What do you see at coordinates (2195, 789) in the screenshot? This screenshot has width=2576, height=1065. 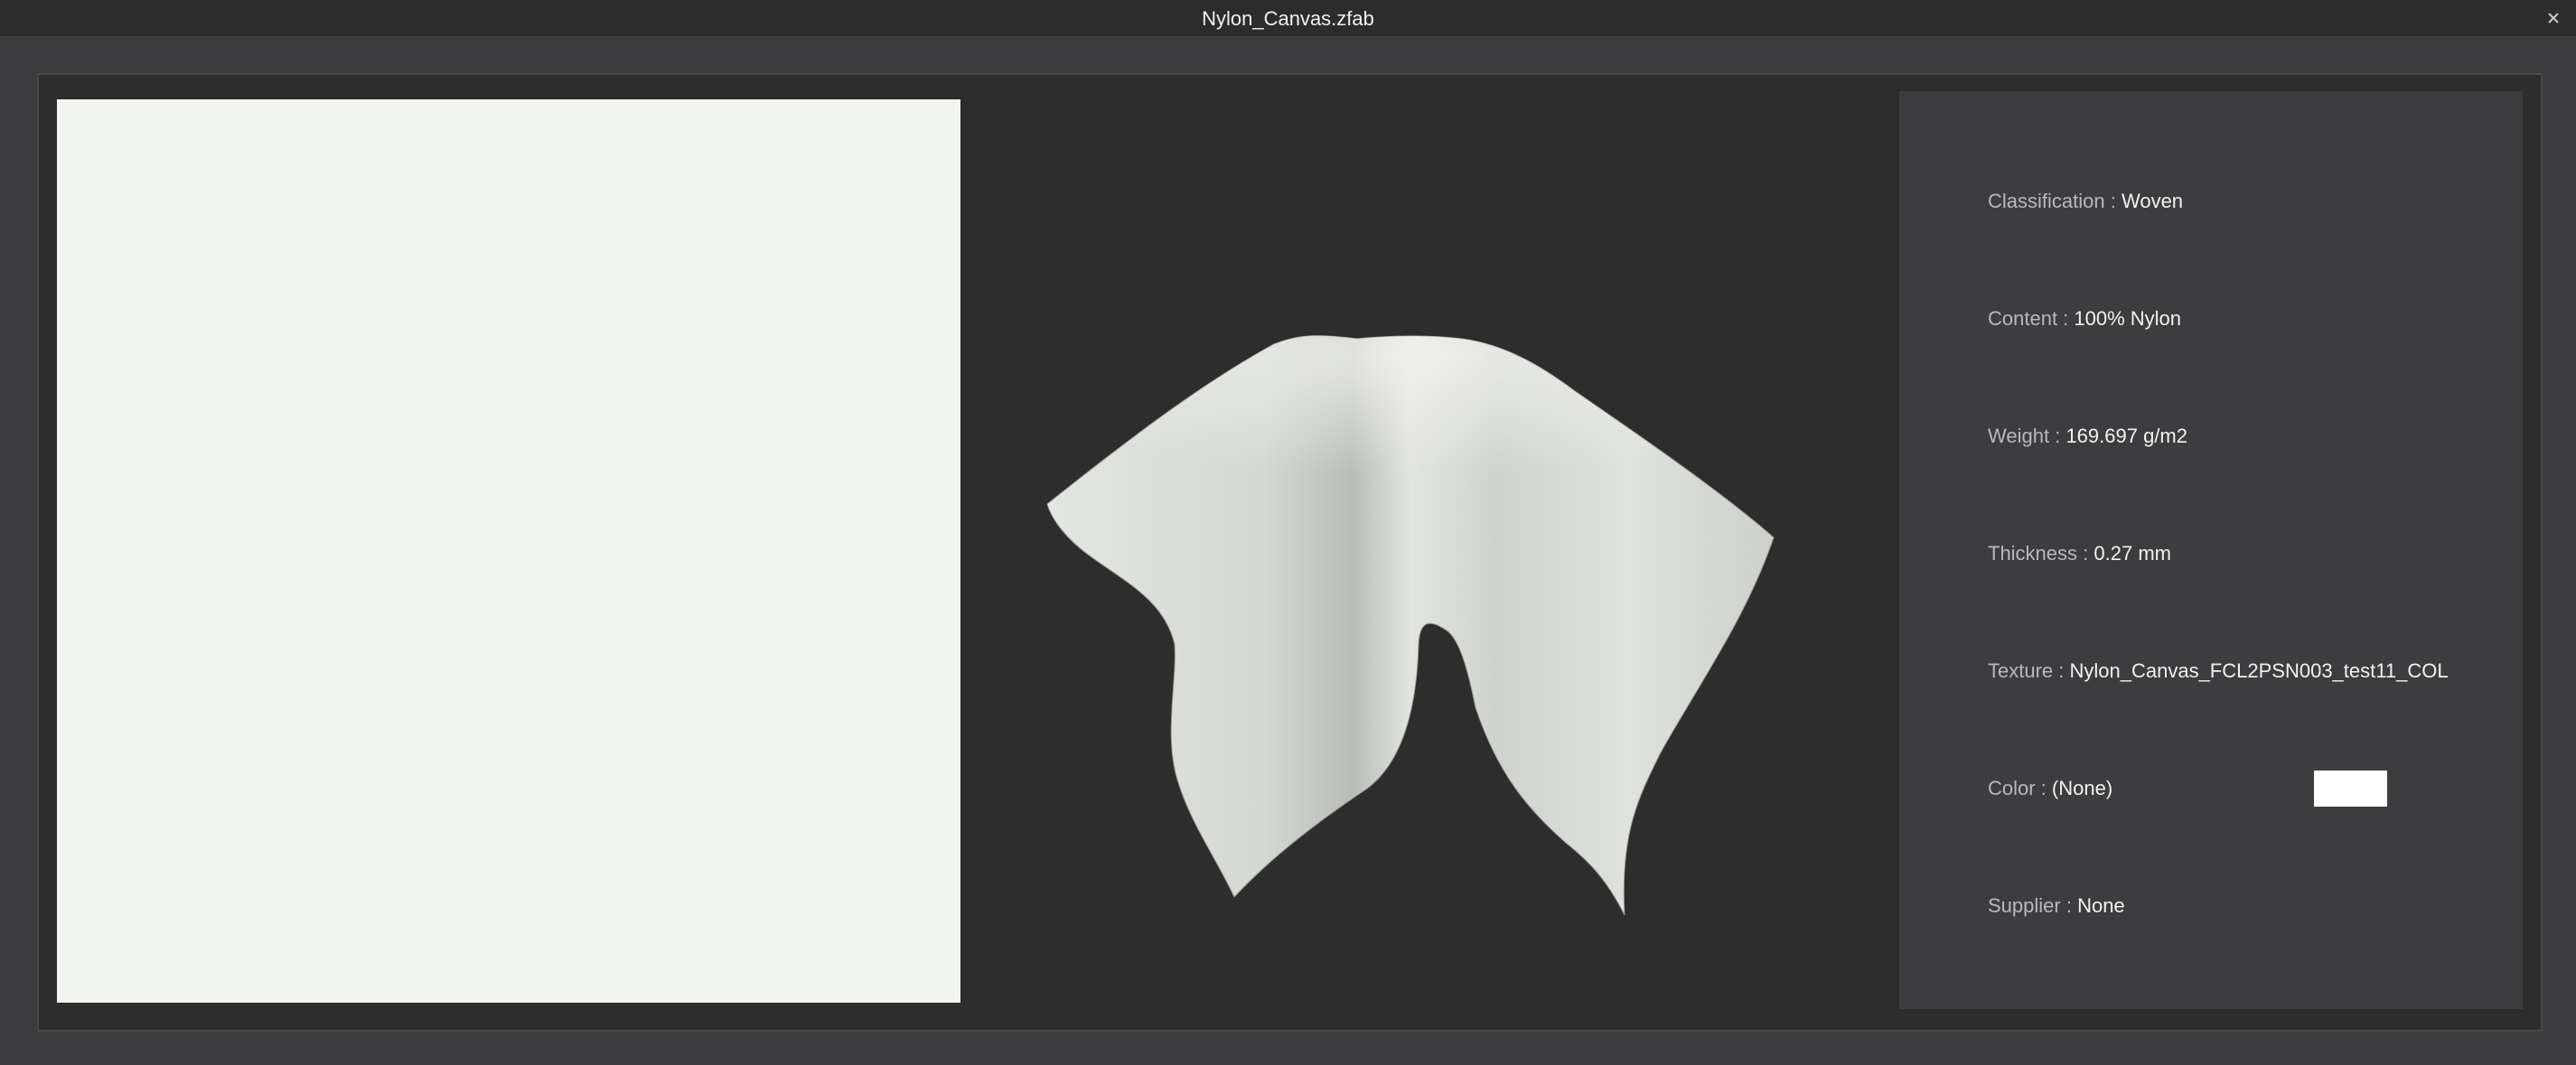 I see `property-color: Color : (None)` at bounding box center [2195, 789].